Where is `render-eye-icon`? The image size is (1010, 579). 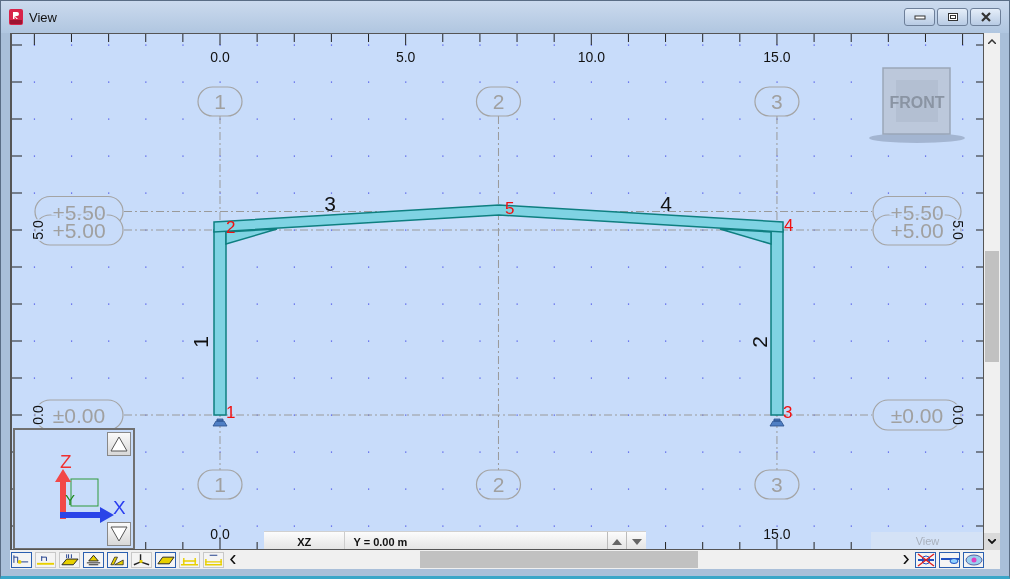
render-eye-icon is located at coordinates (973, 559).